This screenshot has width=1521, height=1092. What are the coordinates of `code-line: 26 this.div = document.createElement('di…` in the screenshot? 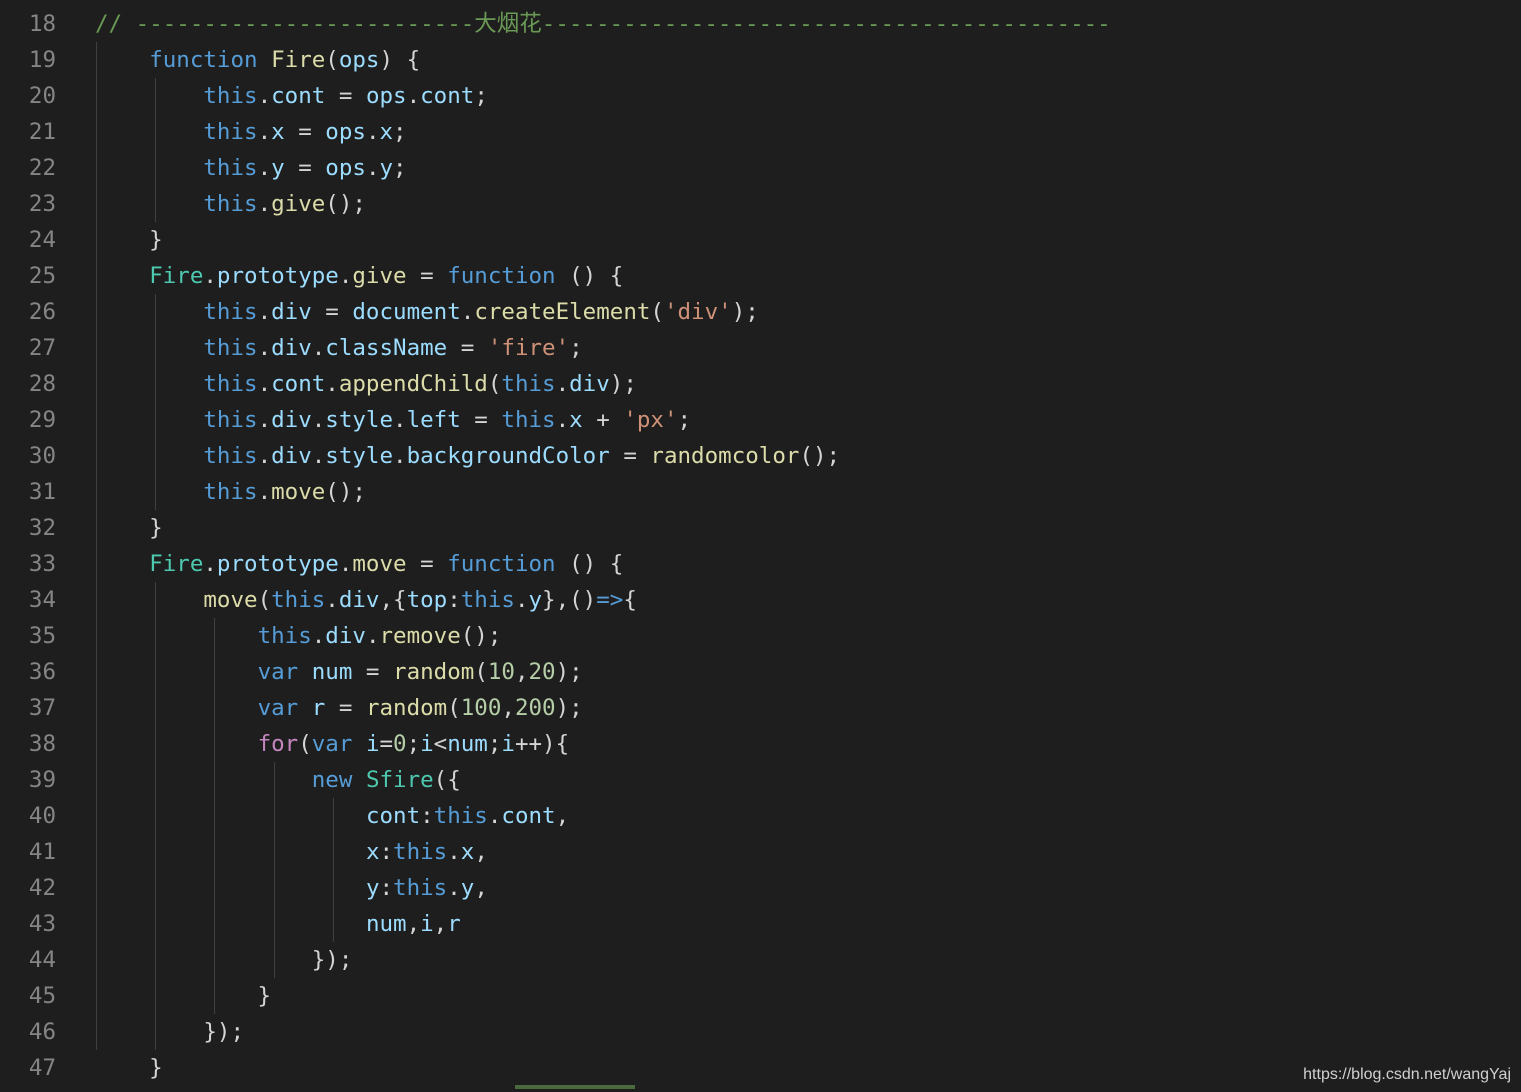 It's located at (760, 312).